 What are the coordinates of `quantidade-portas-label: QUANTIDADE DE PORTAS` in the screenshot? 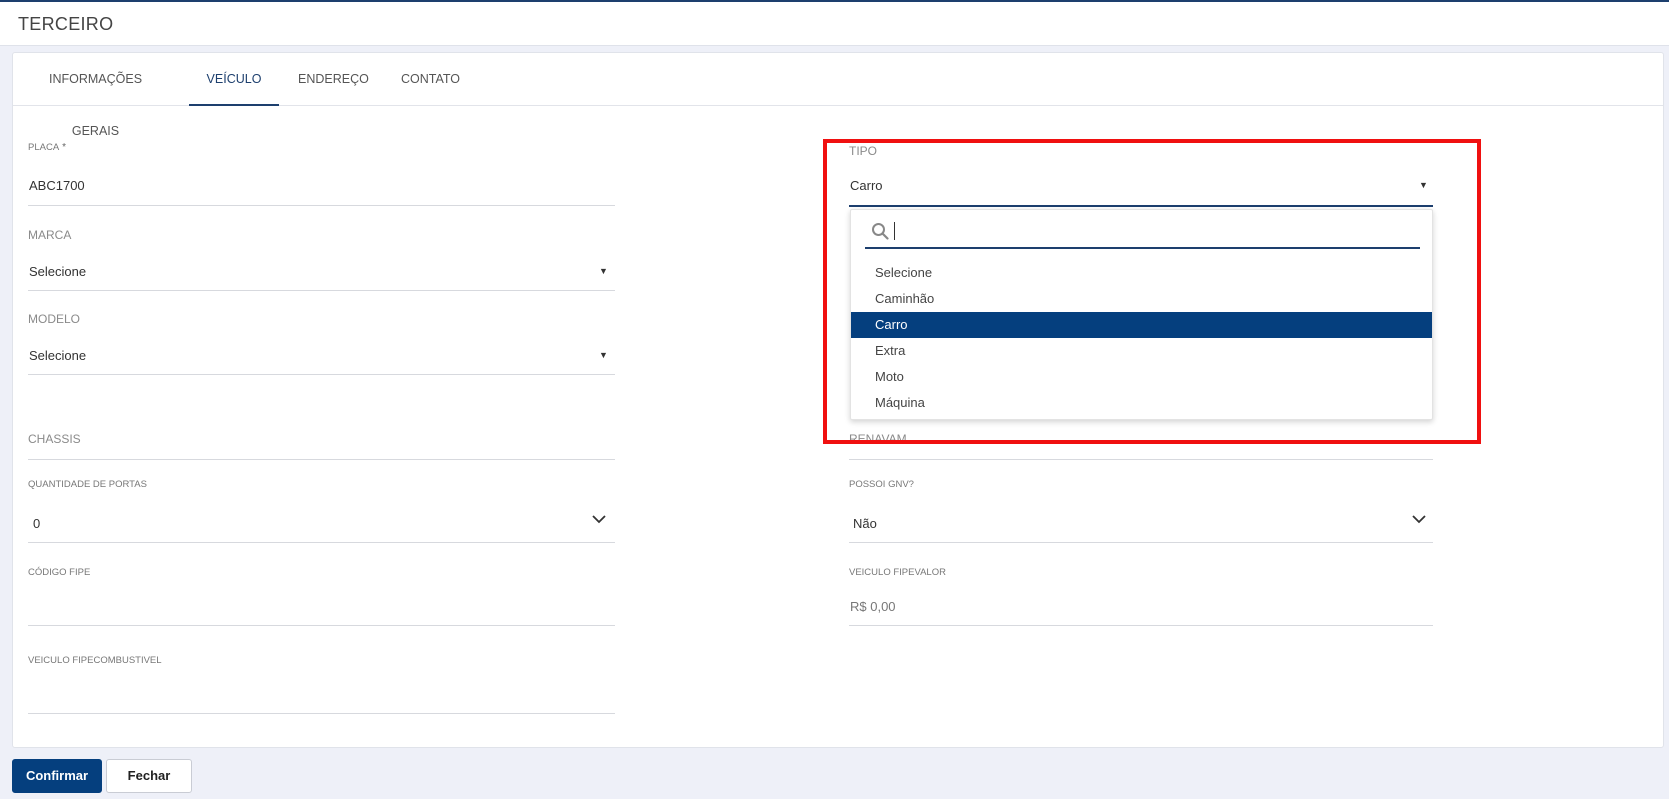 It's located at (87, 484).